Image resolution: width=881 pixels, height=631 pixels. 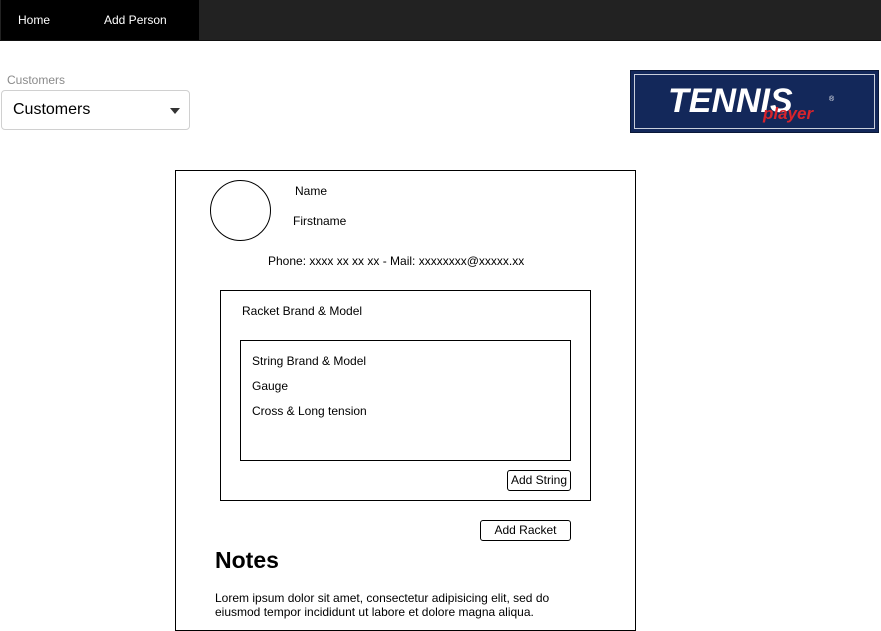 What do you see at coordinates (36, 80) in the screenshot?
I see `customer-select-label: Customers` at bounding box center [36, 80].